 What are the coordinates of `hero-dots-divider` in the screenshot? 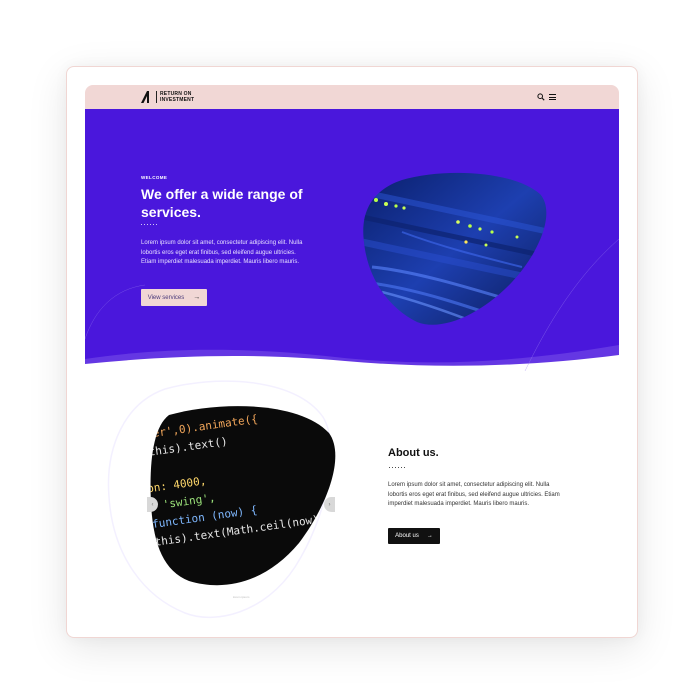 It's located at (149, 225).